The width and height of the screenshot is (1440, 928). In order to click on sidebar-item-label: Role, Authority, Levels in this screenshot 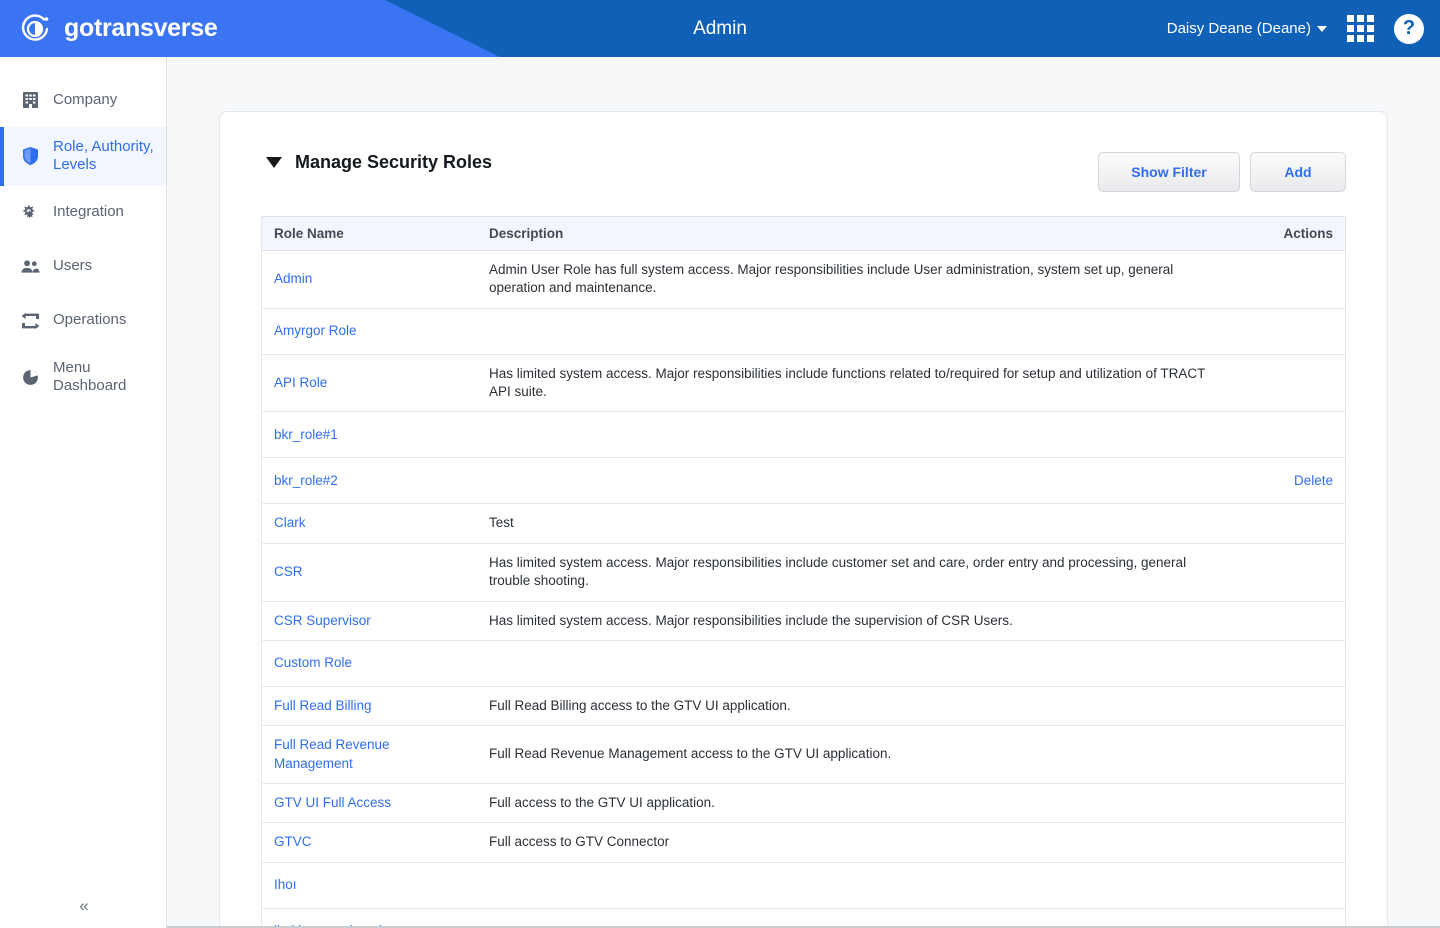, I will do `click(103, 156)`.